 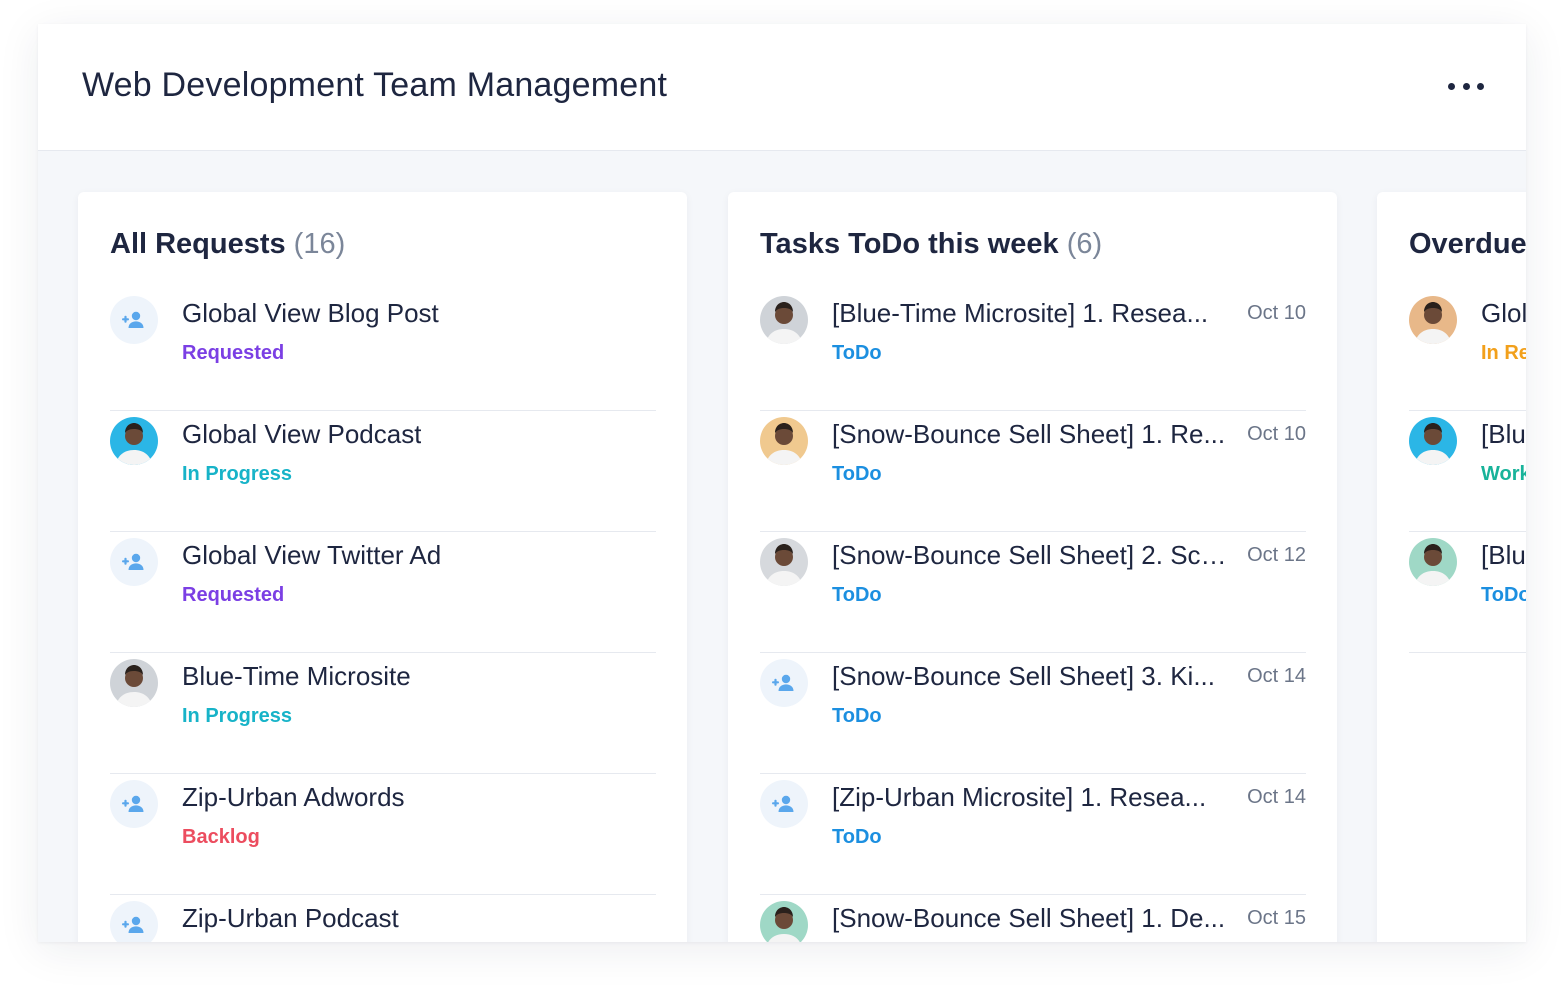 I want to click on item-title: Global View Twitter Ad, so click(x=312, y=555).